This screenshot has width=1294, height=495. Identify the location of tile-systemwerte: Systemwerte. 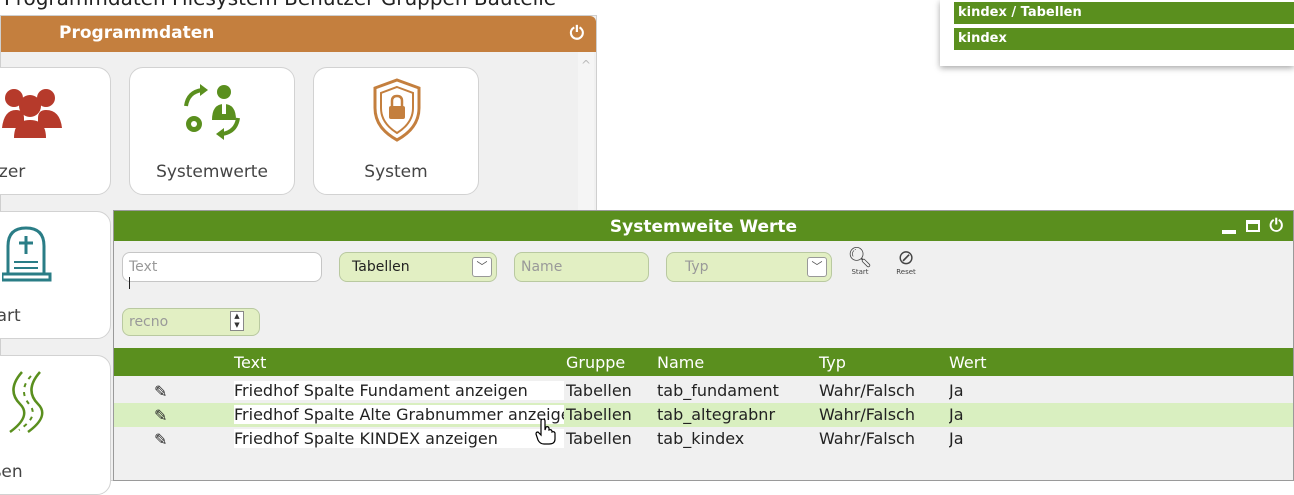
(212, 131).